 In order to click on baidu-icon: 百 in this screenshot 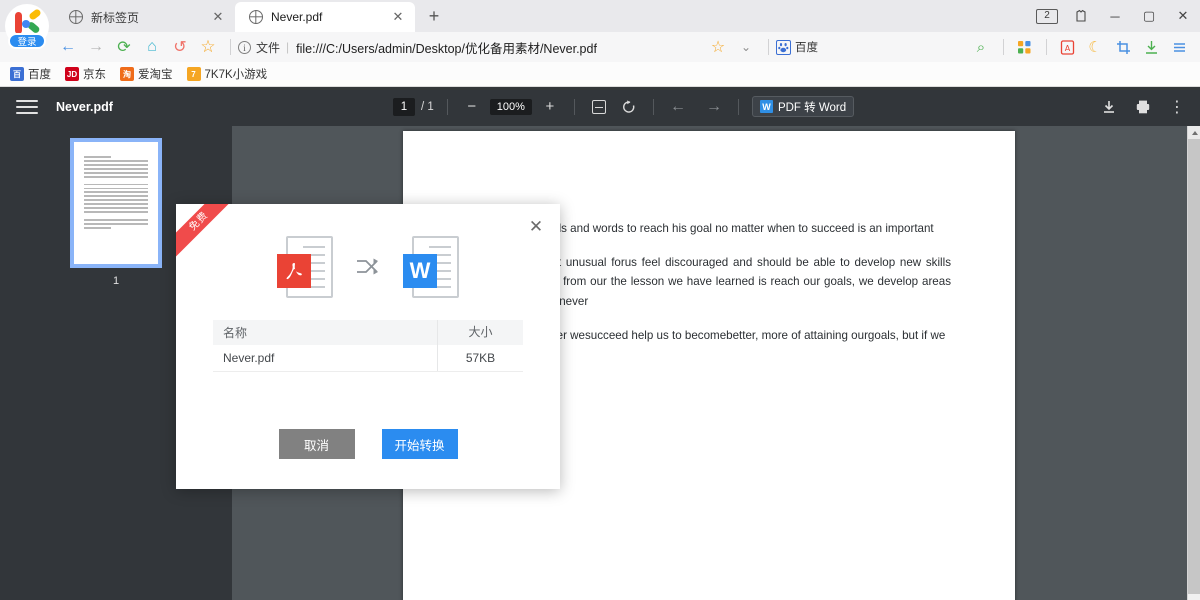, I will do `click(17, 74)`.